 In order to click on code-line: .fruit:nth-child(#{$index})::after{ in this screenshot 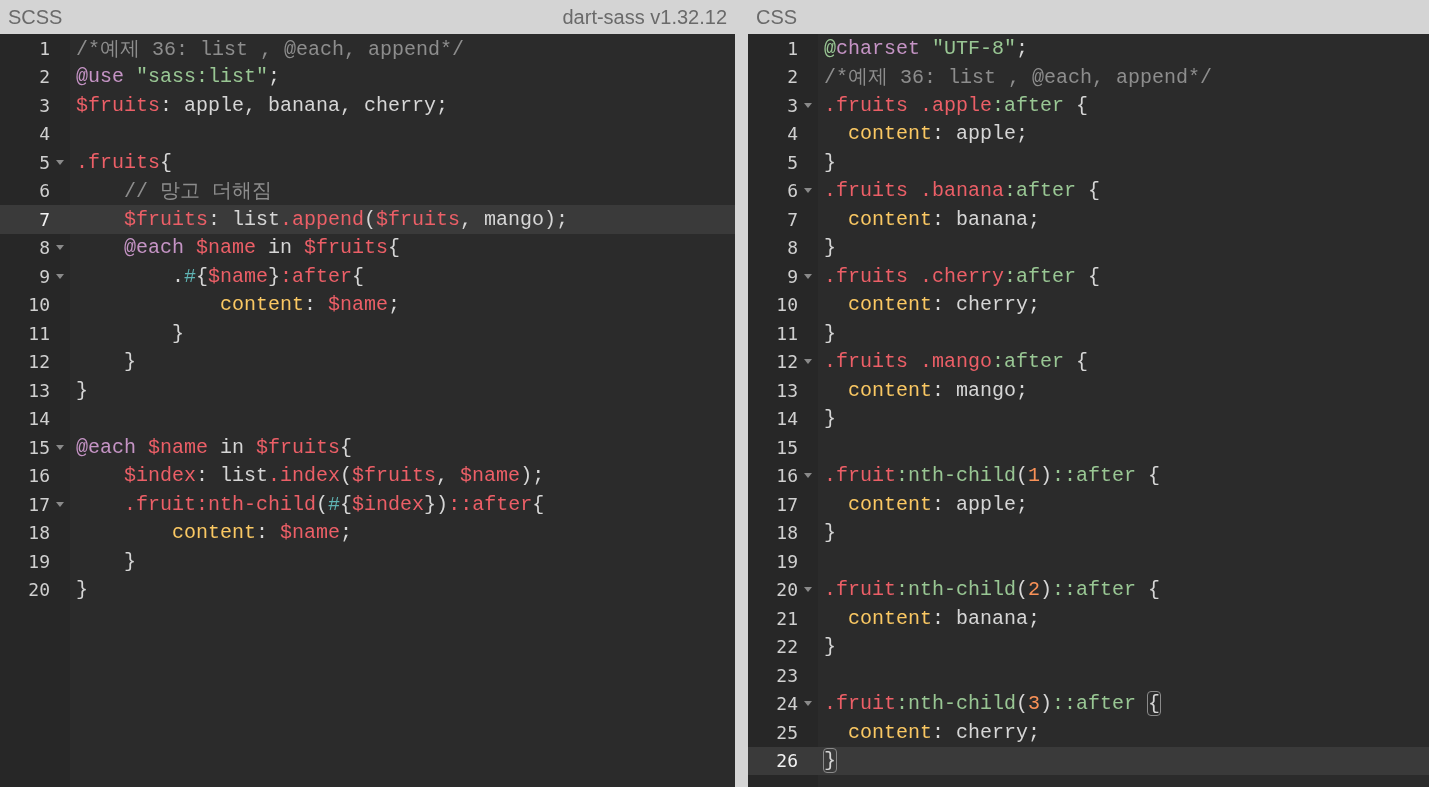, I will do `click(334, 504)`.